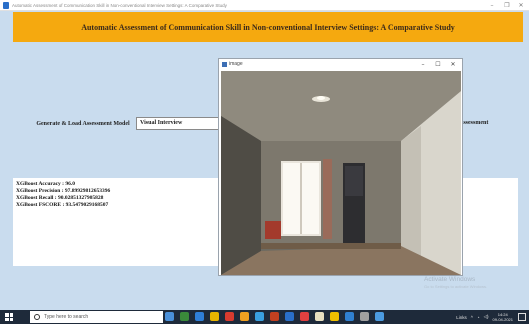 Image resolution: width=529 pixels, height=324 pixels. What do you see at coordinates (450, 279) in the screenshot?
I see `watermark-title: Activate Windows` at bounding box center [450, 279].